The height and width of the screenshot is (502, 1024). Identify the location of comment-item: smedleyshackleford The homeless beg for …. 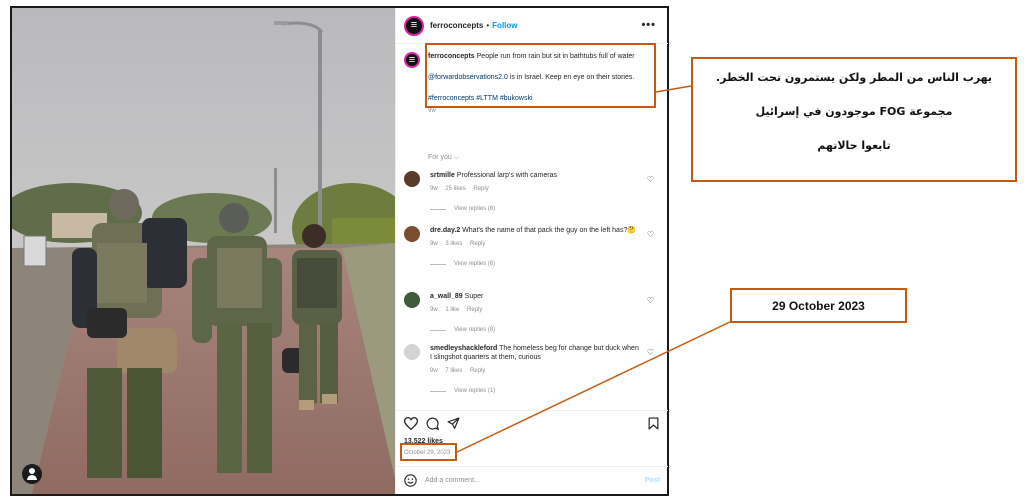
(533, 369).